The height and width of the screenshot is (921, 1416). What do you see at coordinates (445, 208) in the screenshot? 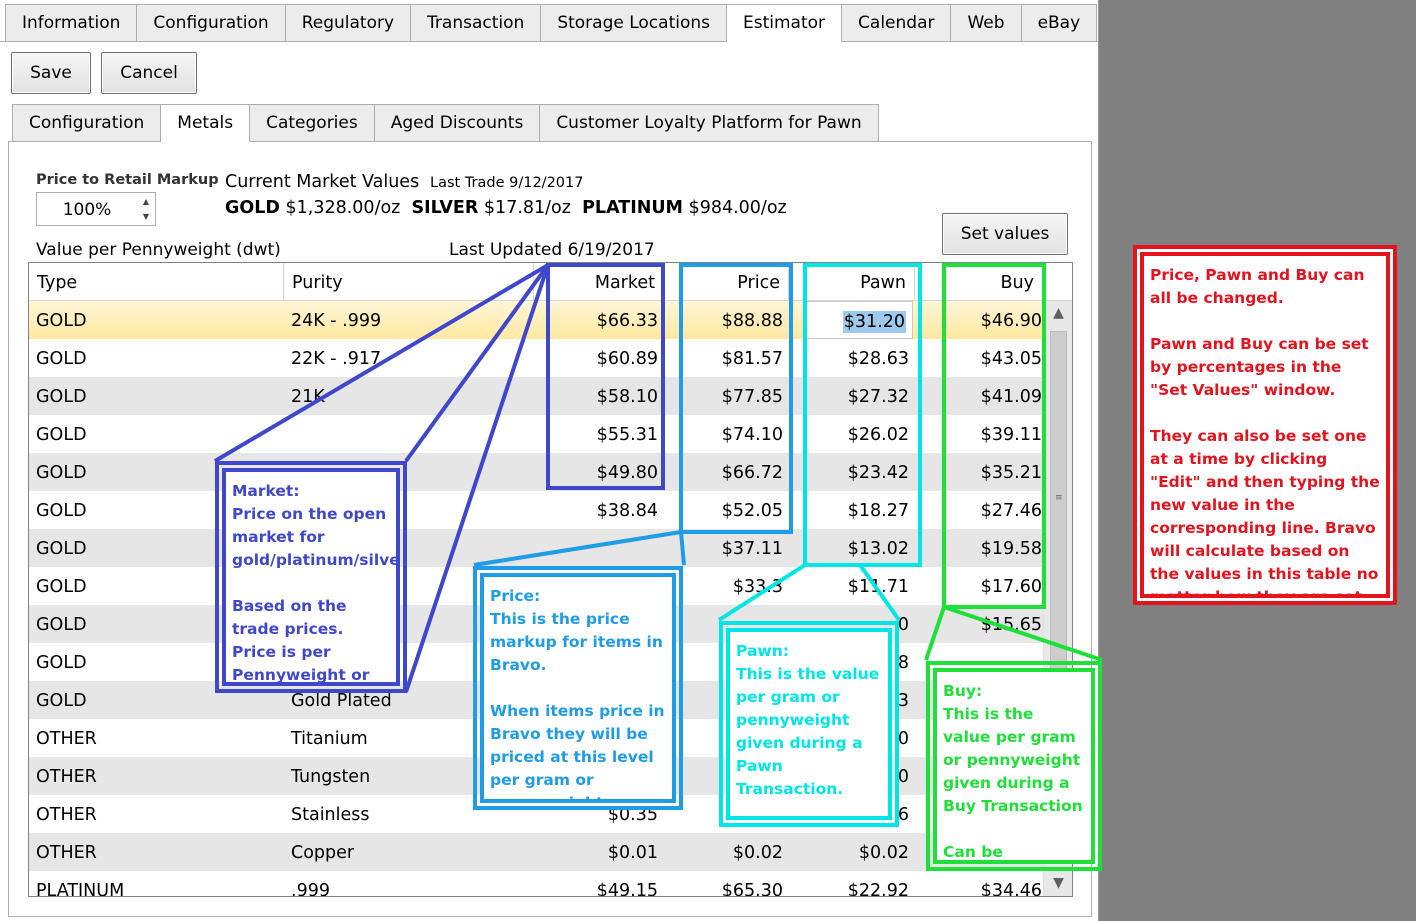
I see `silver-label: SILVER` at bounding box center [445, 208].